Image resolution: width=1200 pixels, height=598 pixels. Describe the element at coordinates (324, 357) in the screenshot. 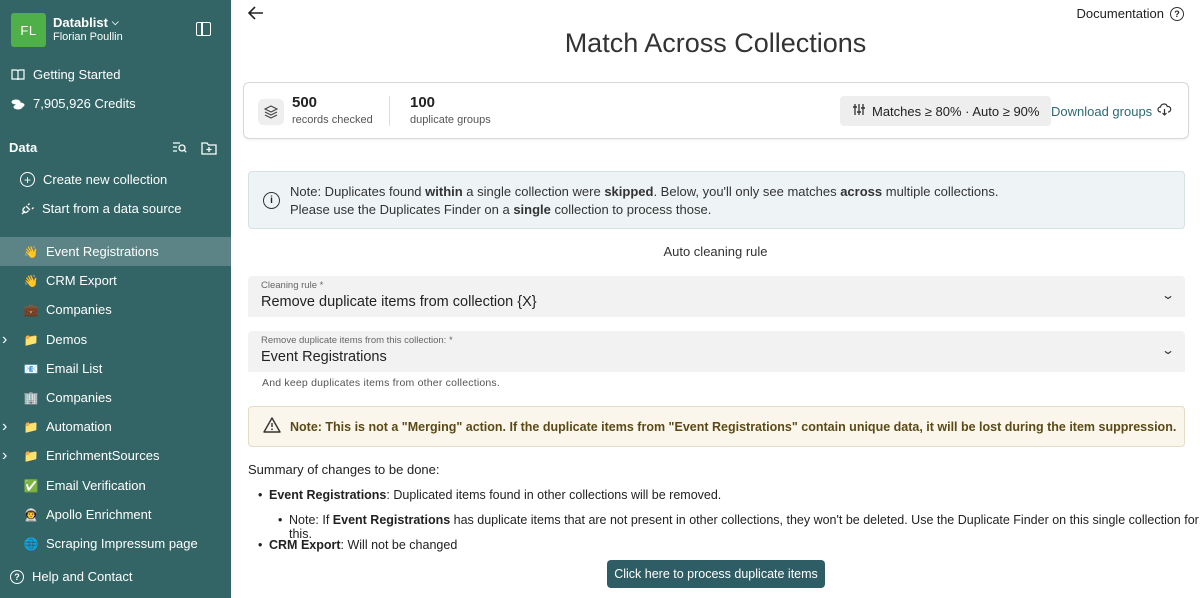

I see `target-collection-value: Event Registrations` at that location.